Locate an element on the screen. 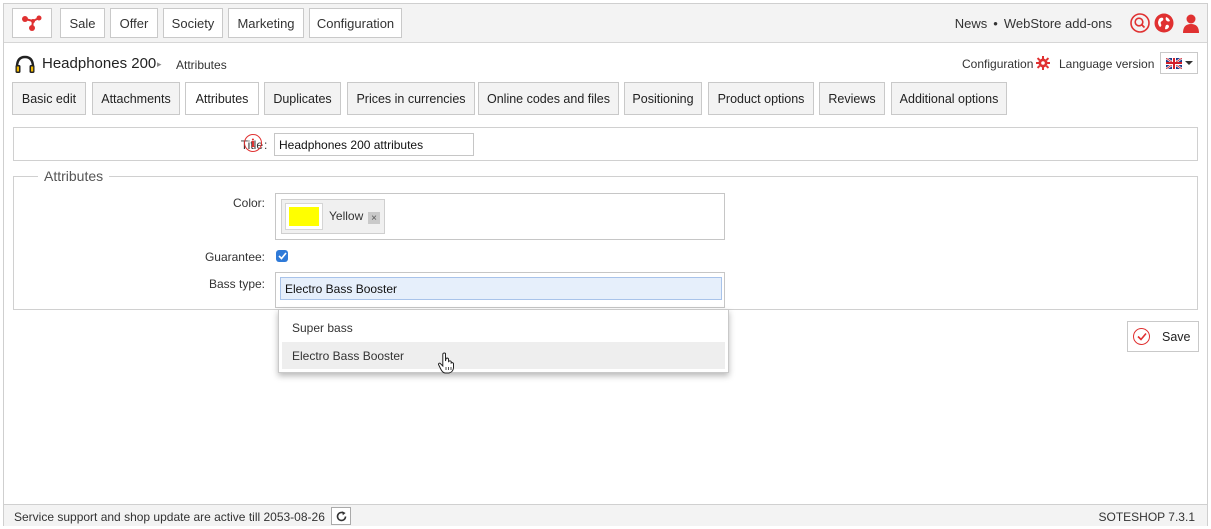 This screenshot has width=1211, height=529. tab-reviews: Reviews is located at coordinates (852, 98).